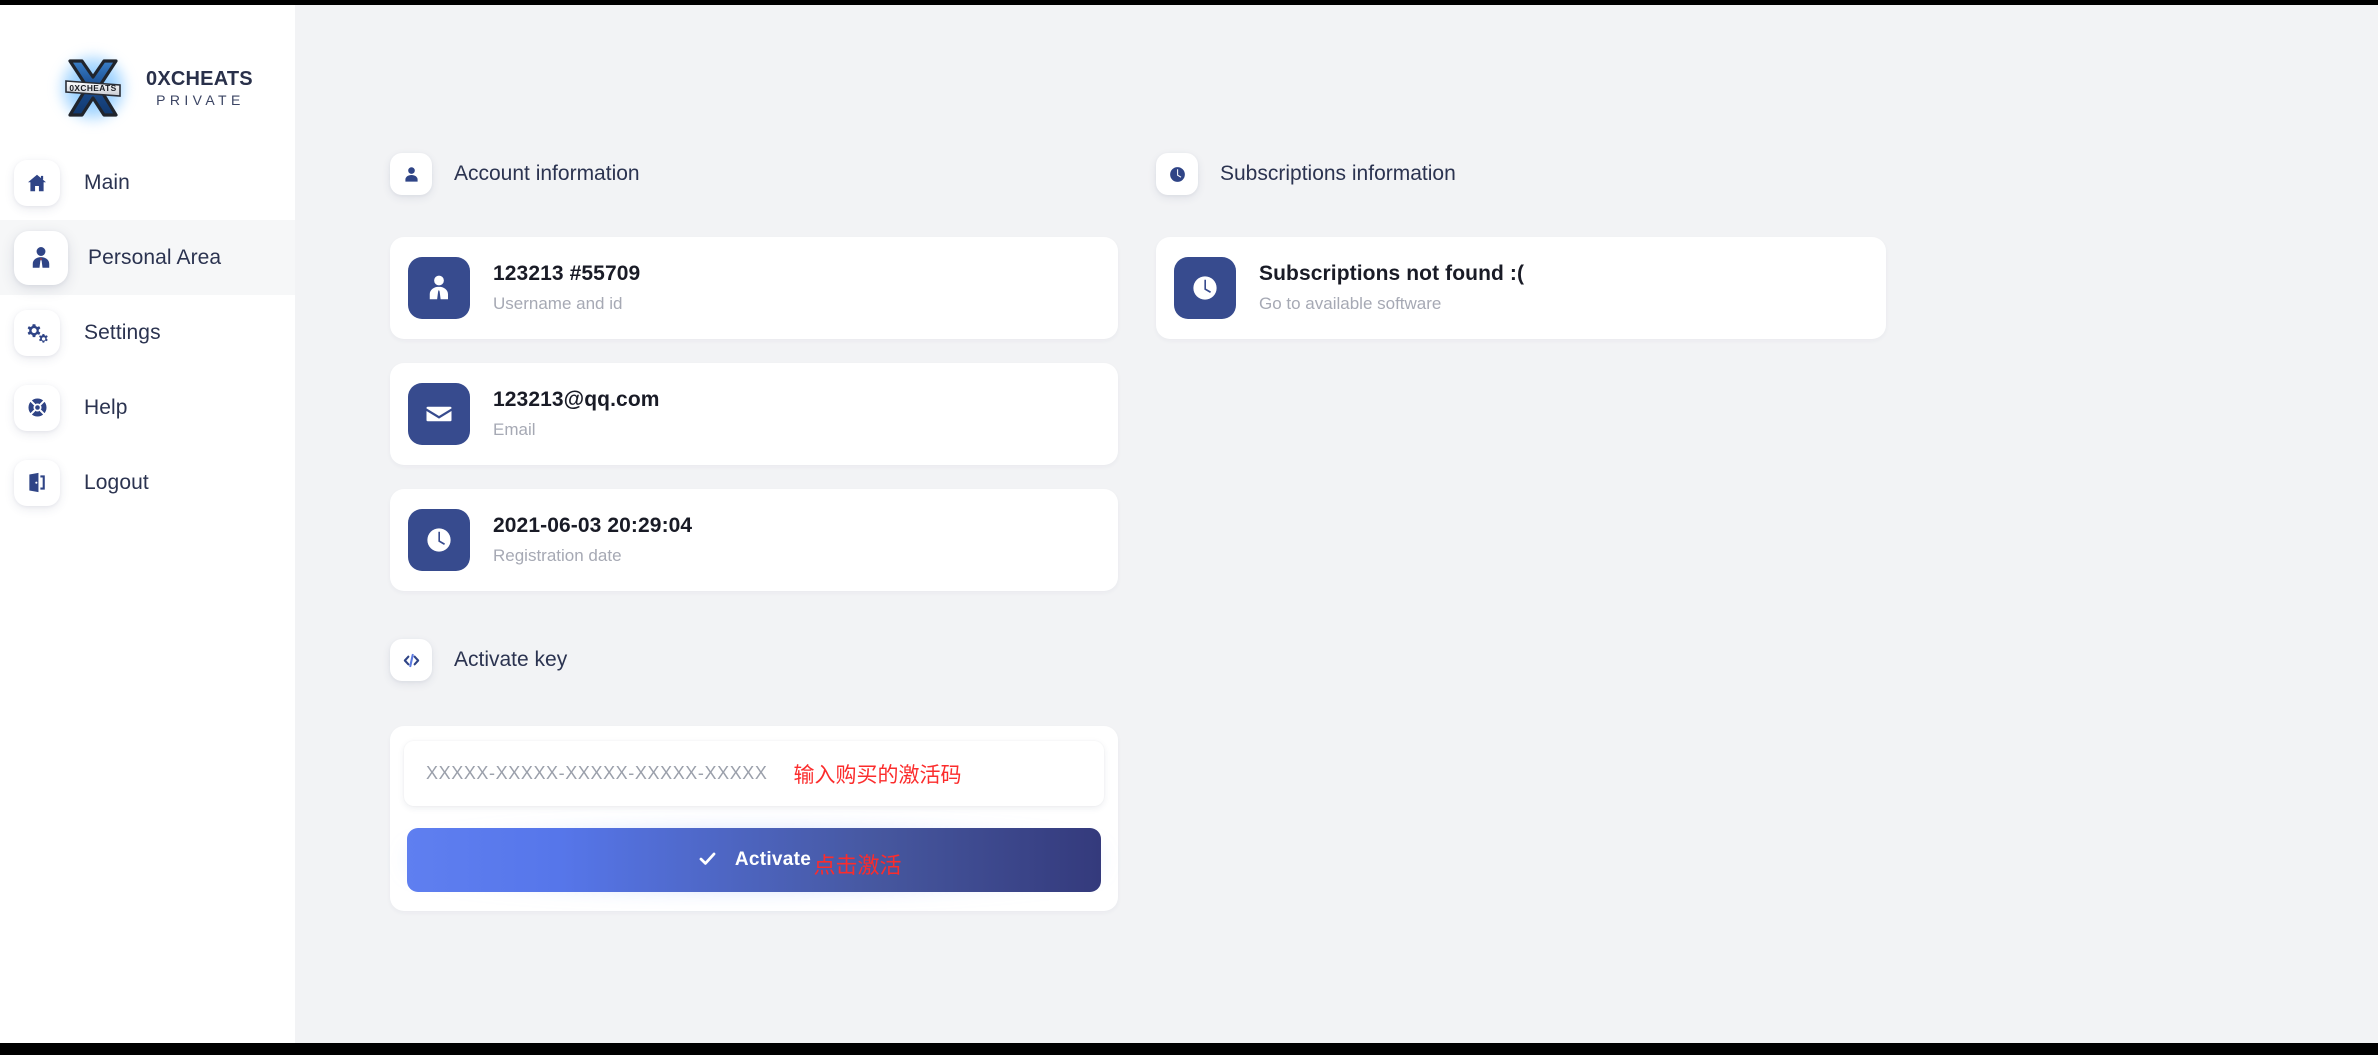  What do you see at coordinates (1392, 273) in the screenshot?
I see `card-title: Subscriptions not found :(` at bounding box center [1392, 273].